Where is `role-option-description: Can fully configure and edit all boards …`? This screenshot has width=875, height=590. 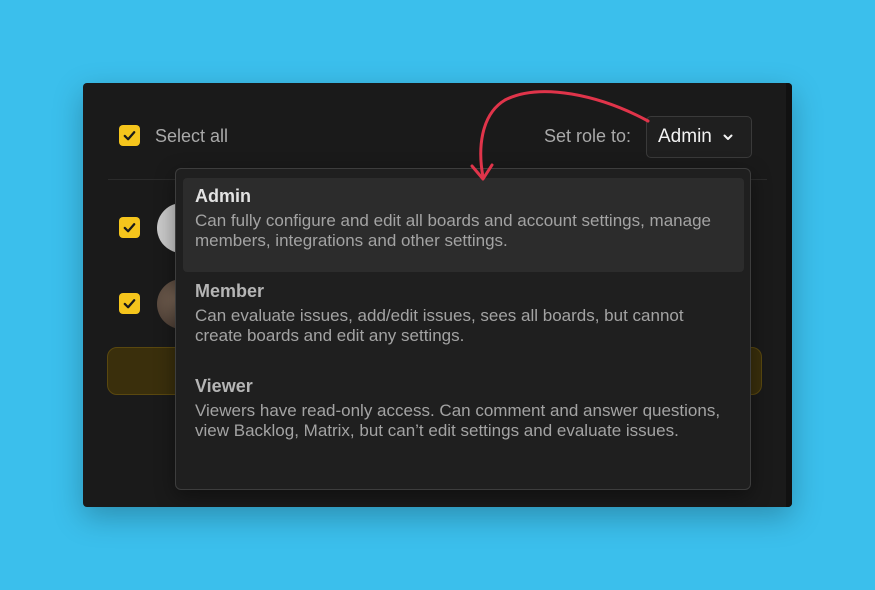 role-option-description: Can fully configure and edit all boards … is located at coordinates (453, 230).